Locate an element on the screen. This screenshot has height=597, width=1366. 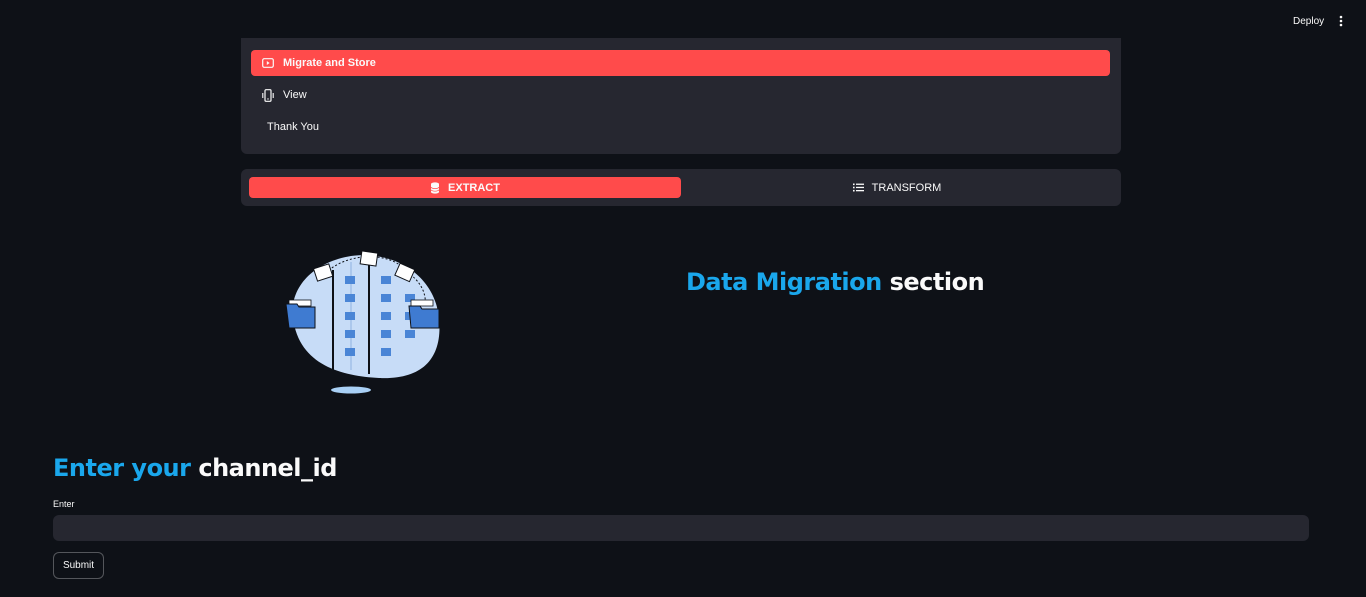
deploy-button: Deploy is located at coordinates (1308, 21).